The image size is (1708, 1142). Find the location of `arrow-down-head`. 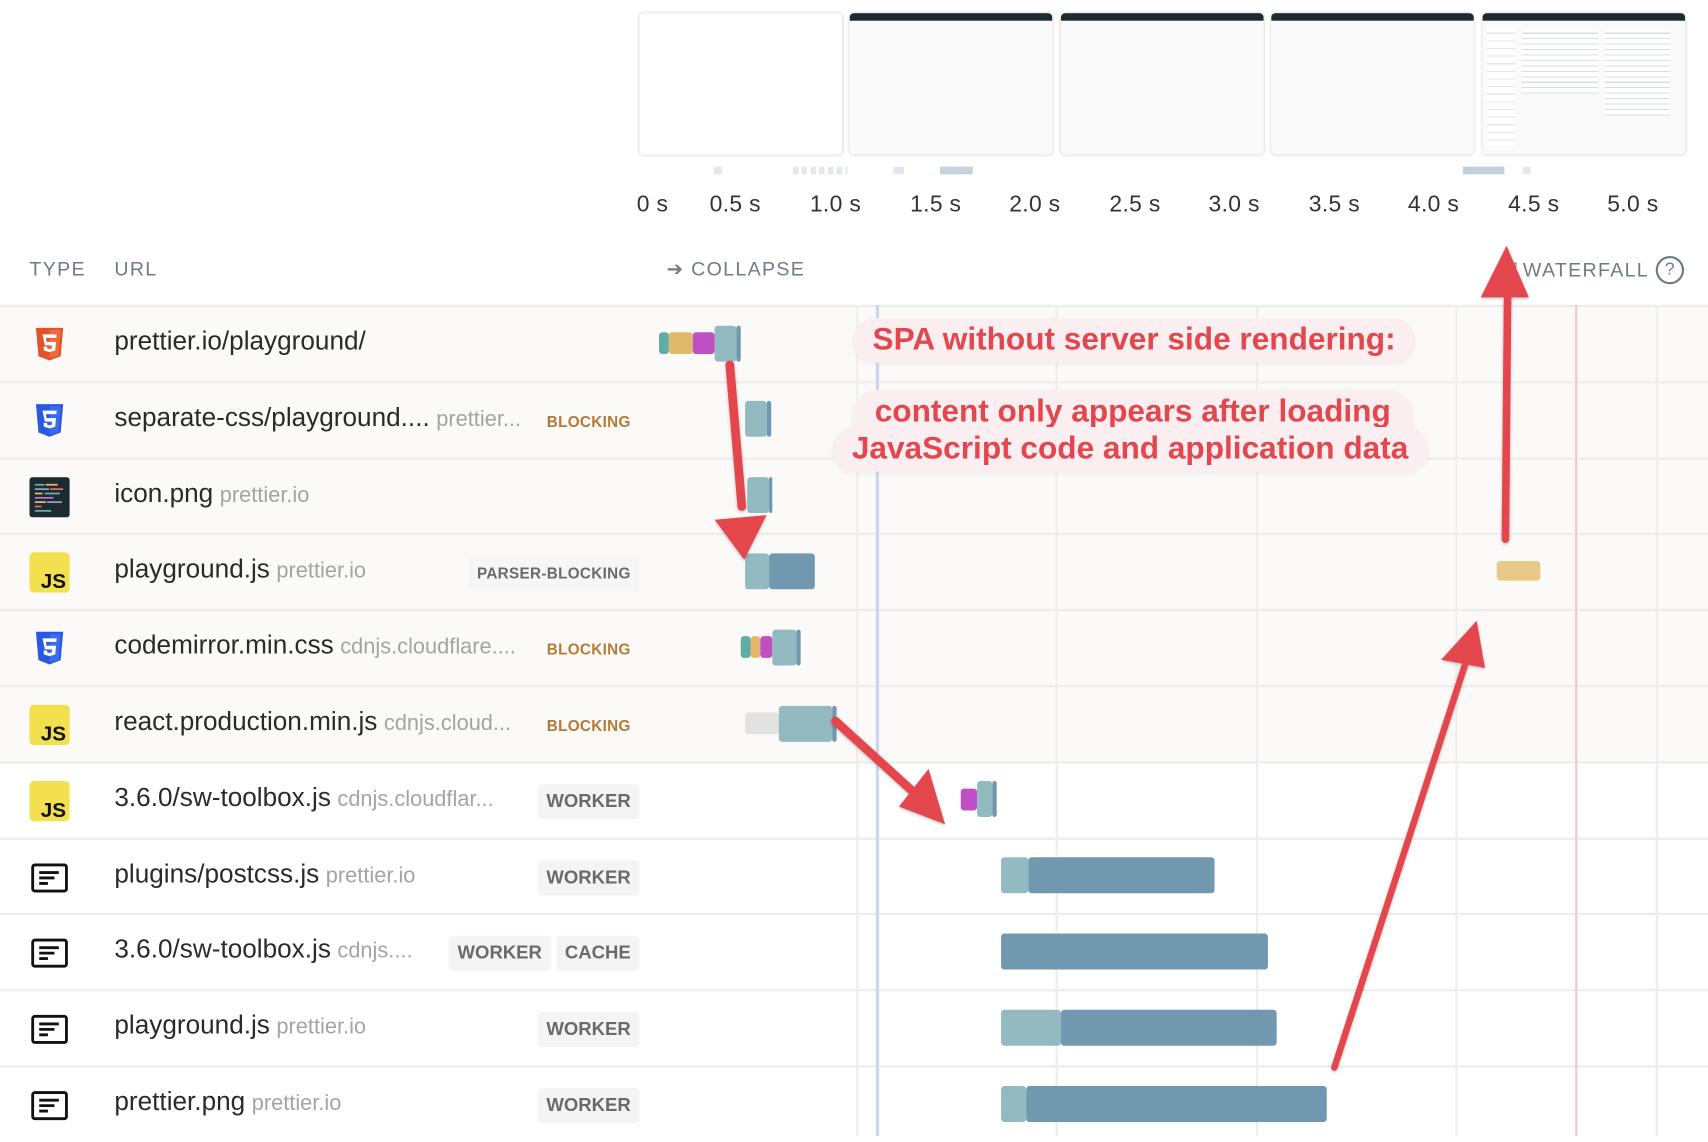

arrow-down-head is located at coordinates (740, 537).